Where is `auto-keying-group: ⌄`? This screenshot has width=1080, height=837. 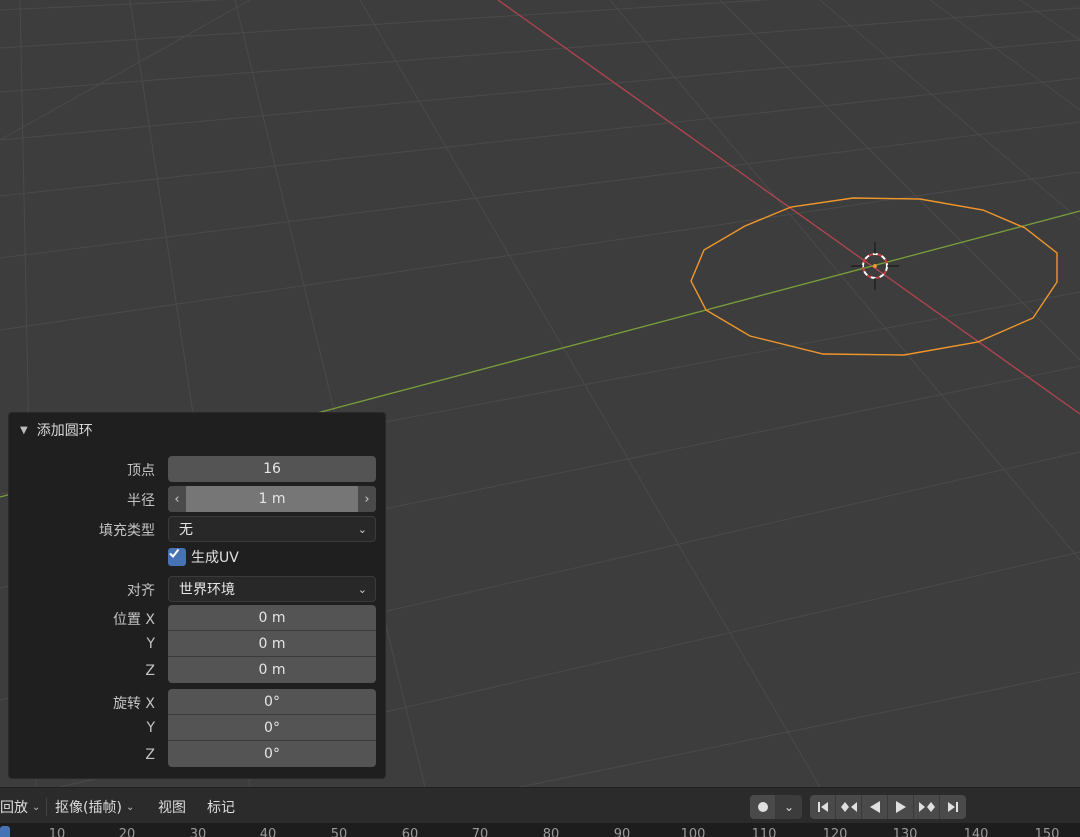 auto-keying-group: ⌄ is located at coordinates (776, 807).